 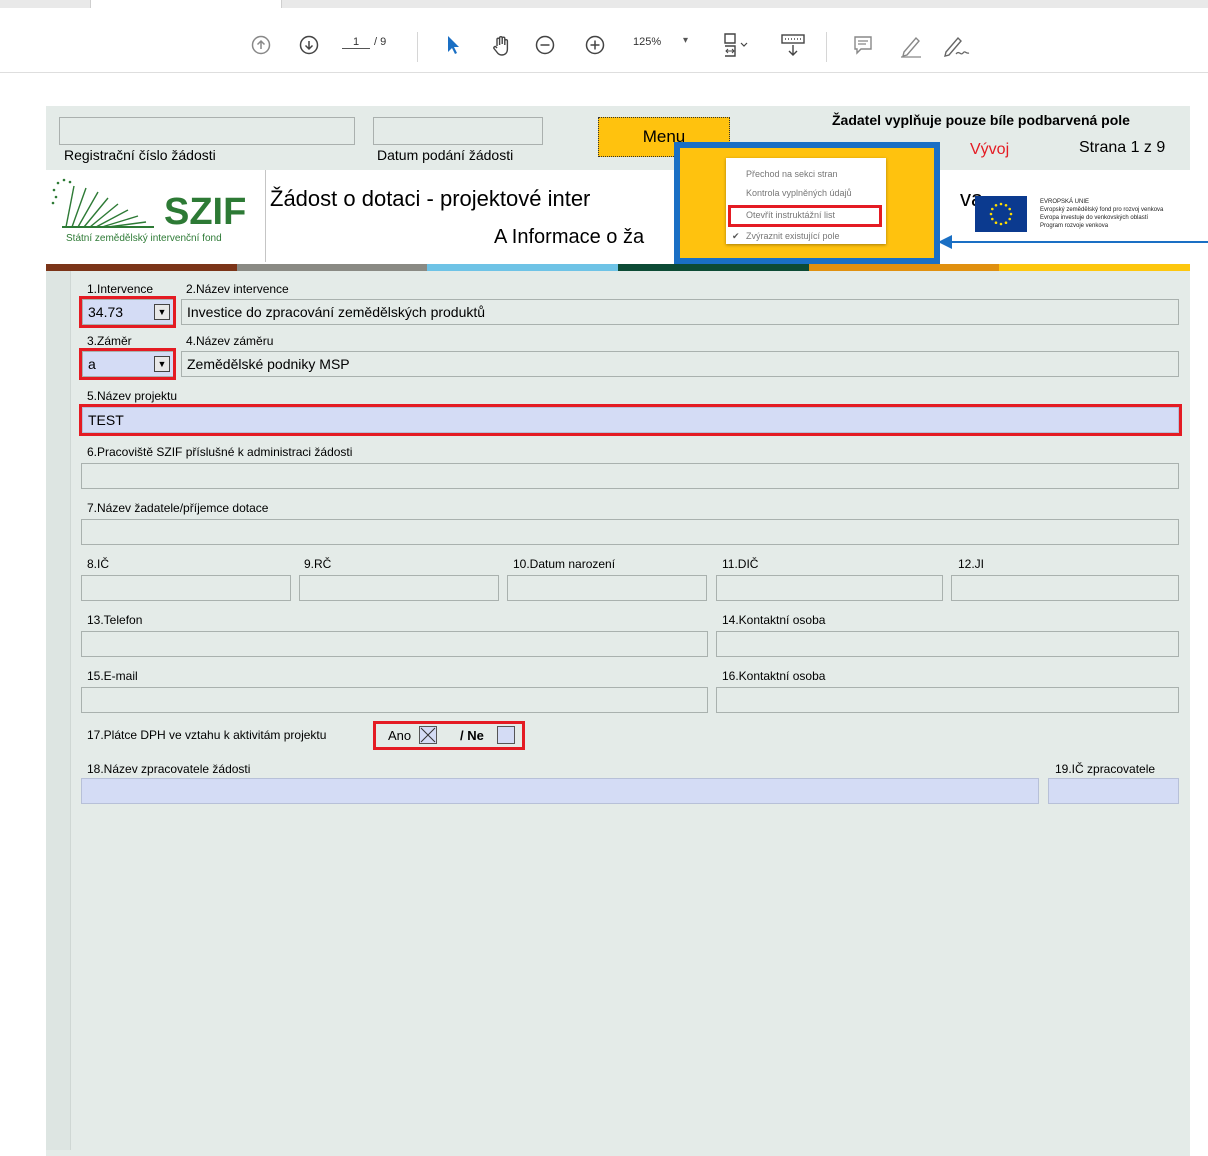 What do you see at coordinates (595, 45) in the screenshot?
I see `zoom-in-icon` at bounding box center [595, 45].